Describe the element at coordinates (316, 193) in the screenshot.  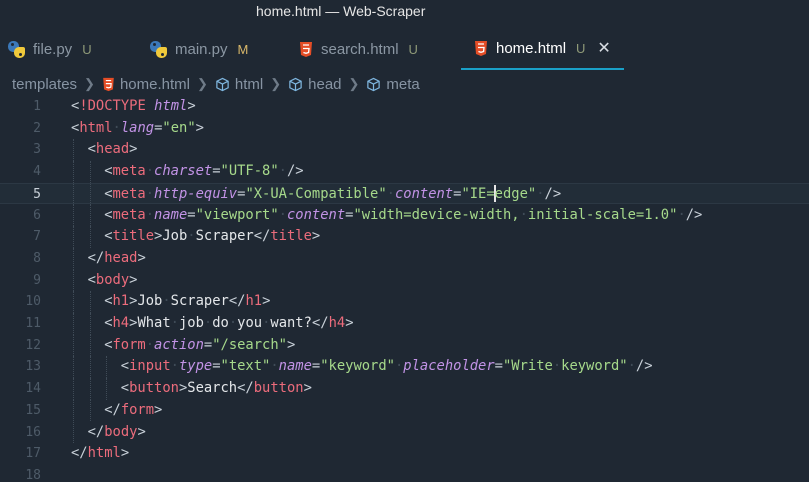
I see `code-token: "X-UA-Compatible"` at that location.